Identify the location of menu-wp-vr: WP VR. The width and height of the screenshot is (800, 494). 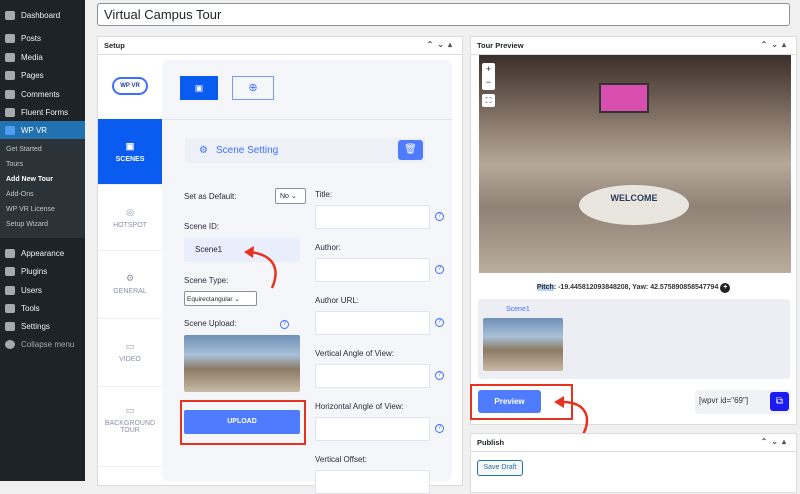
(42, 130).